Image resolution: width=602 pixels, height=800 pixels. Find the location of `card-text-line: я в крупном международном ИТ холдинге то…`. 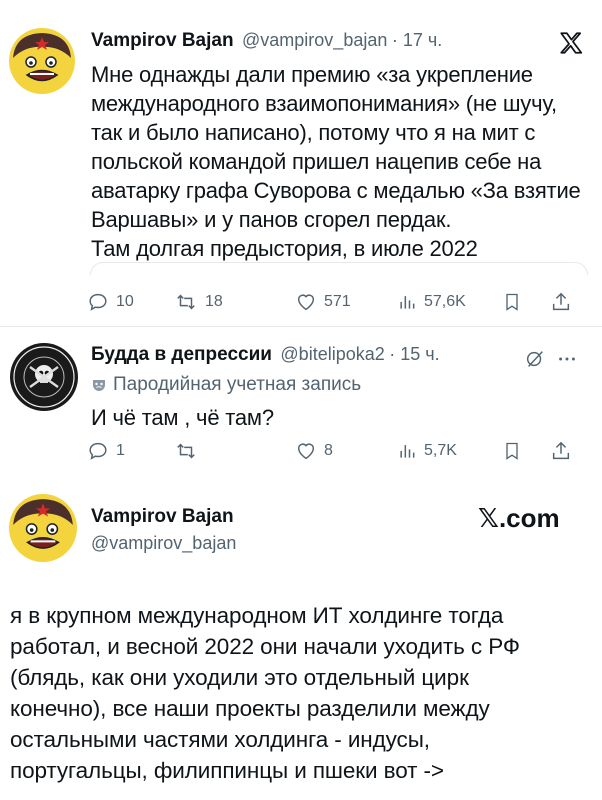

card-text-line: я в крупном международном ИТ холдинге то… is located at coordinates (257, 615).